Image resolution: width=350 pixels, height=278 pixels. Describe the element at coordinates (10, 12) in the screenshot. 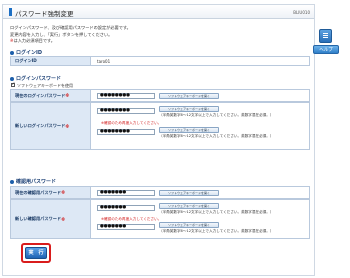

I see `title-marker` at that location.